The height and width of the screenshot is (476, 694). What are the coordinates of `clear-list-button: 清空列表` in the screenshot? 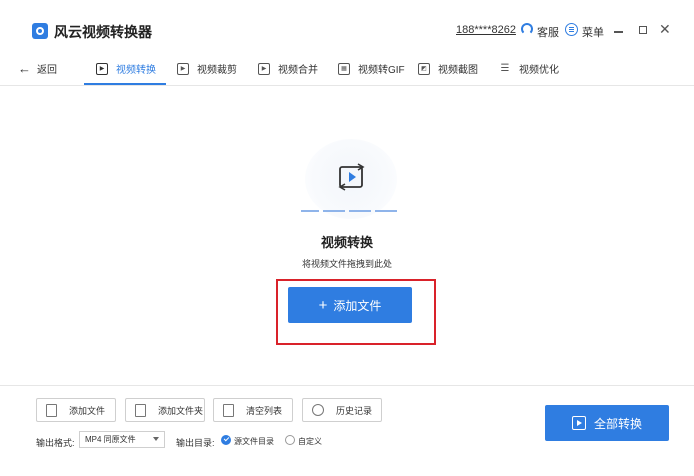 It's located at (253, 410).